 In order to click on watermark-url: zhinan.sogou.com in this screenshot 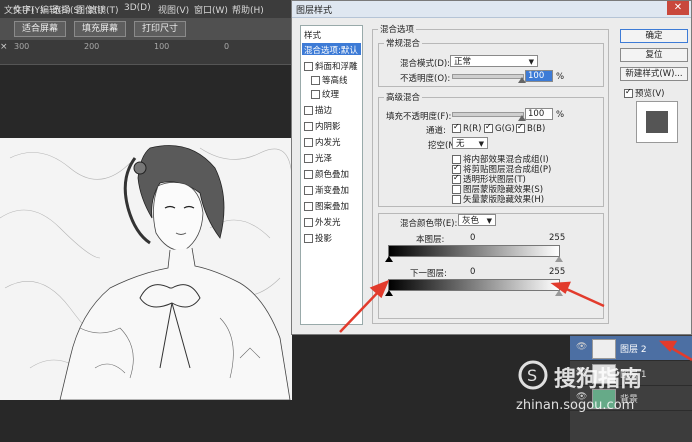, I will do `click(575, 405)`.